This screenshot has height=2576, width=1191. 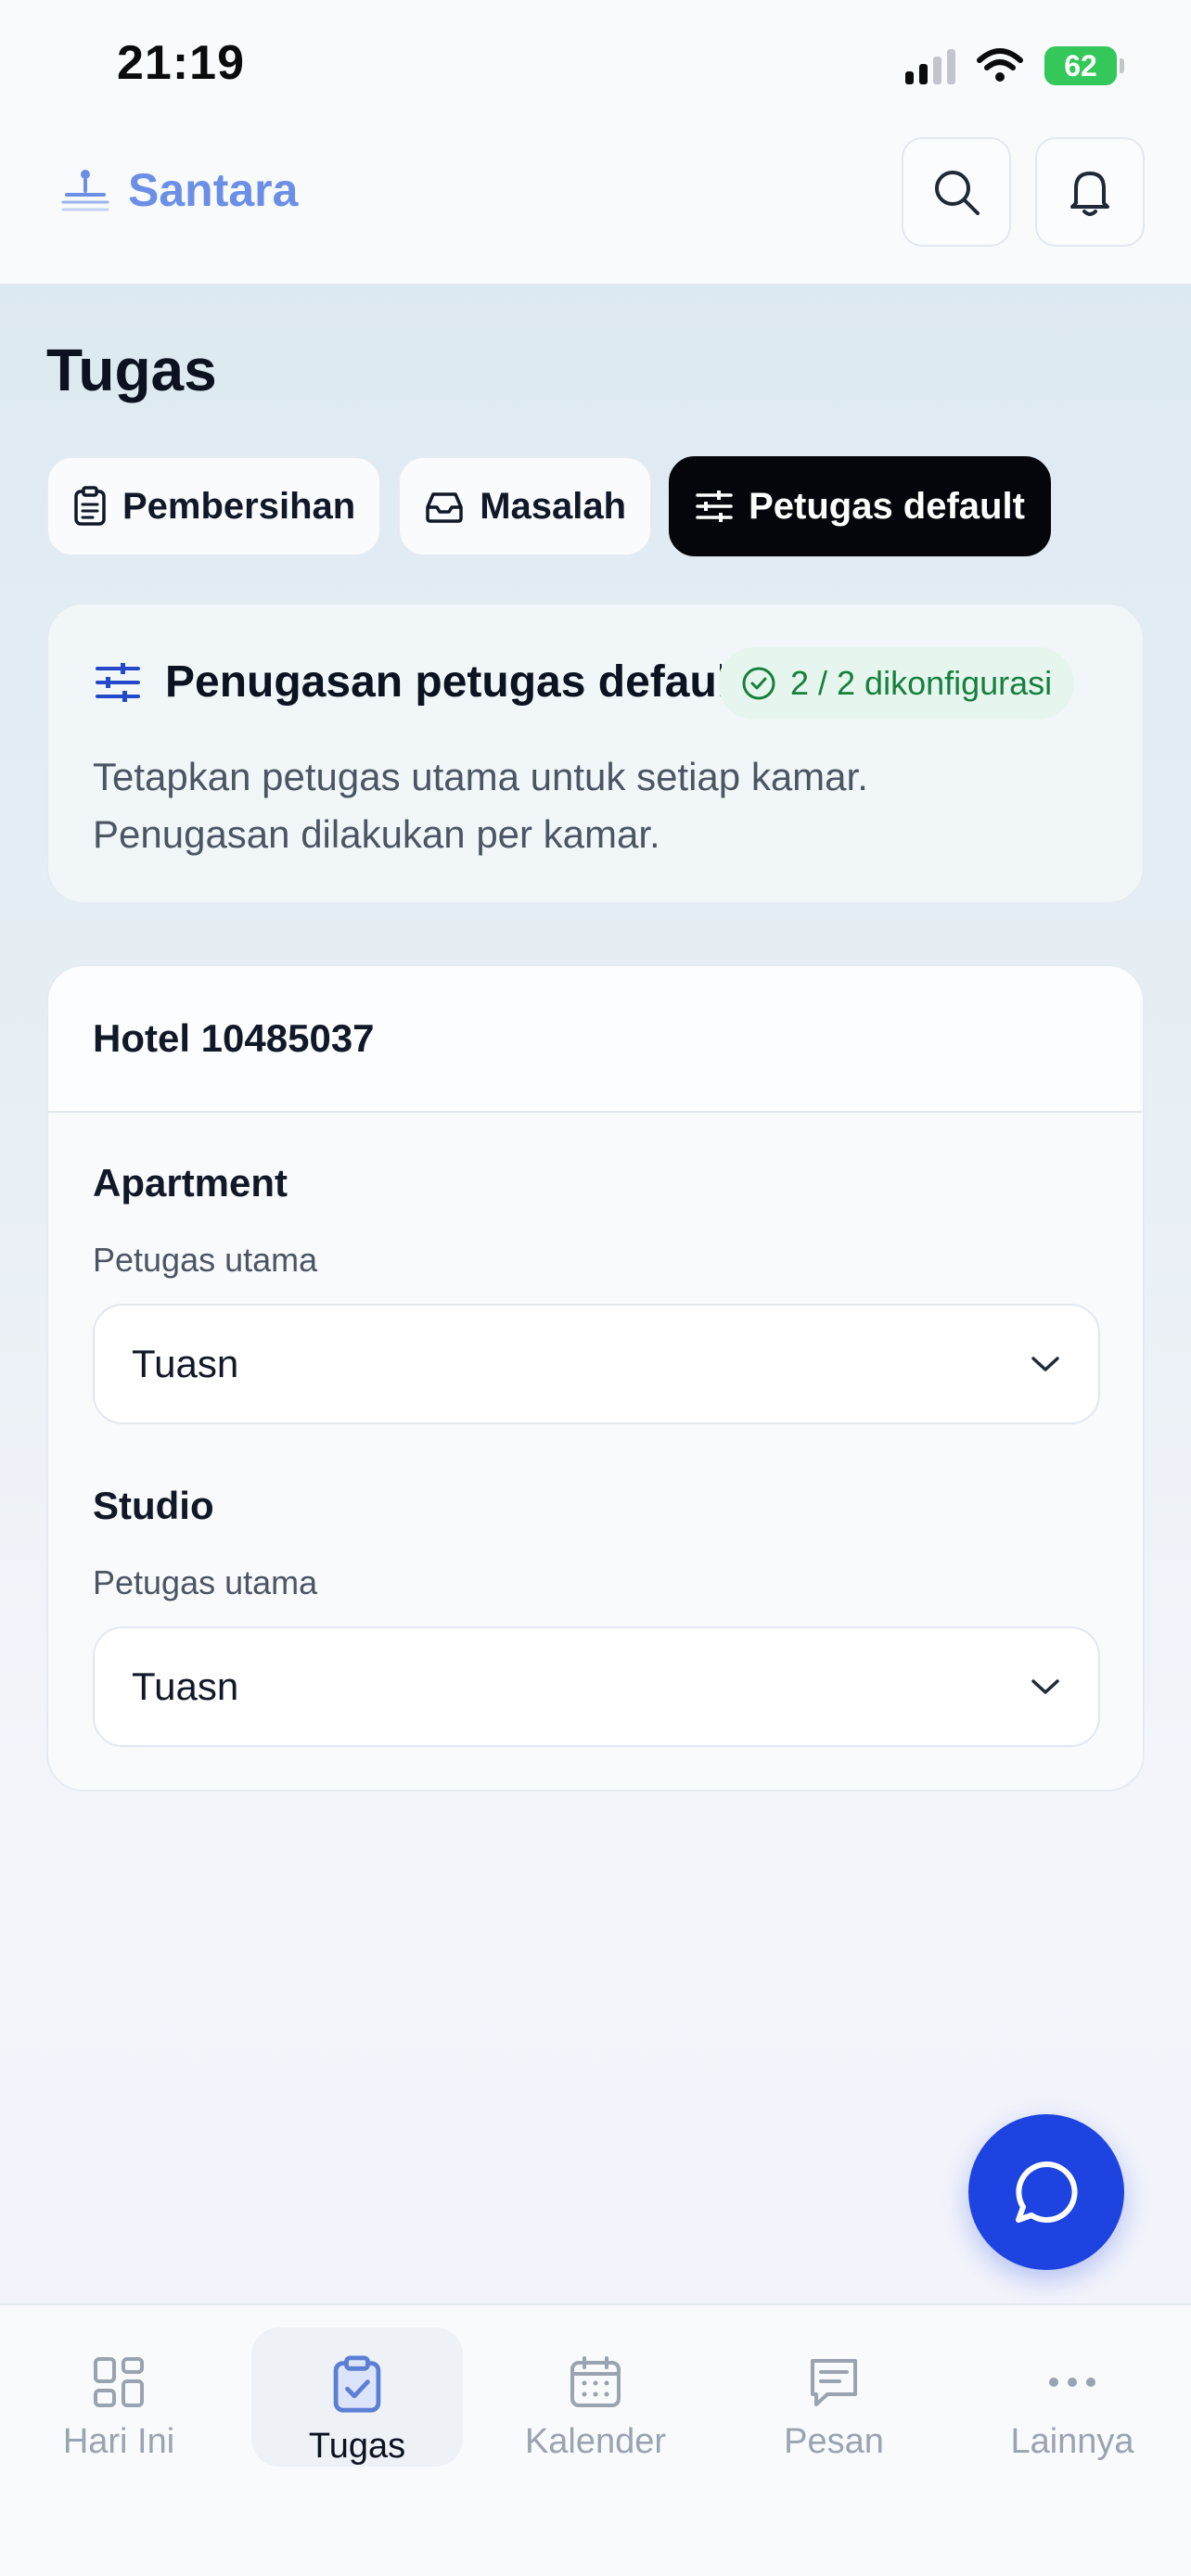 What do you see at coordinates (921, 683) in the screenshot?
I see `badge-text: 2 / 2 dikonfigurasi` at bounding box center [921, 683].